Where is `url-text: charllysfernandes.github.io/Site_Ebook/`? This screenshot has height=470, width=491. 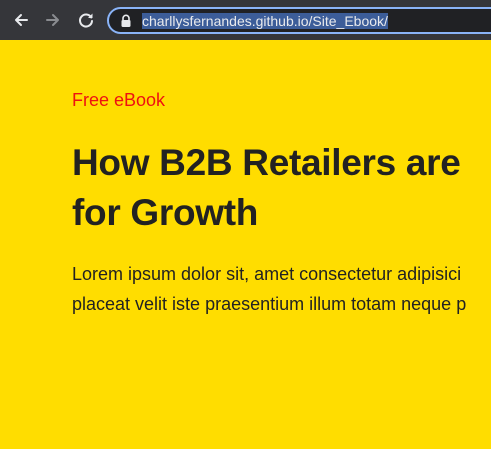 url-text: charllysfernandes.github.io/Site_Ebook/ is located at coordinates (265, 21).